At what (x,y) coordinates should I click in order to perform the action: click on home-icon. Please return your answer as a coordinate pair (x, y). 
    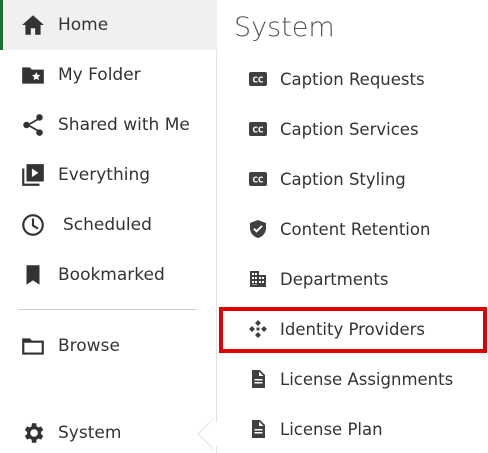
    Looking at the image, I should click on (33, 25).